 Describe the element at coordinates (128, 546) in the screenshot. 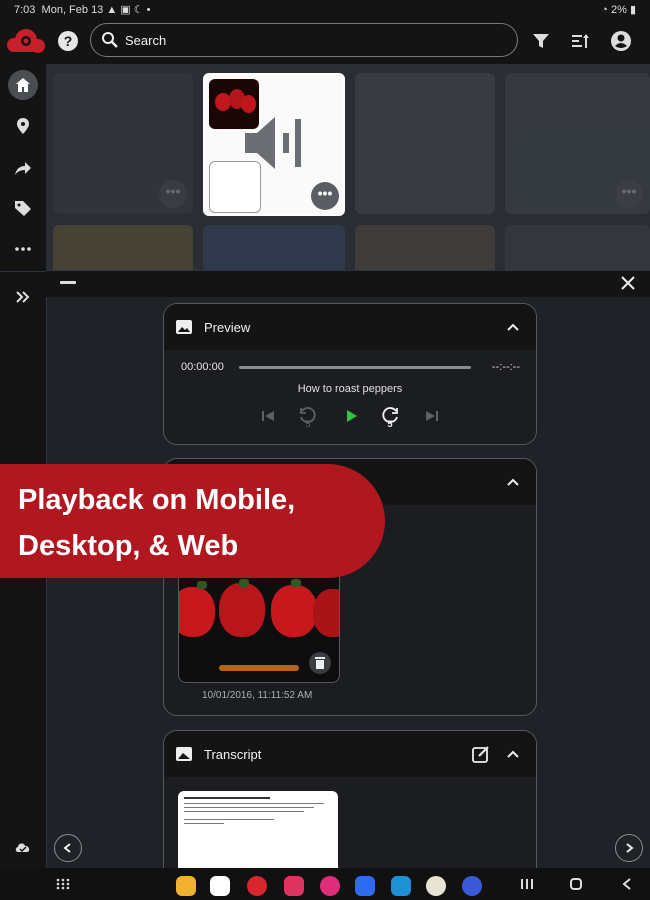

I see `banner-line-2: Desktop, & Web` at that location.